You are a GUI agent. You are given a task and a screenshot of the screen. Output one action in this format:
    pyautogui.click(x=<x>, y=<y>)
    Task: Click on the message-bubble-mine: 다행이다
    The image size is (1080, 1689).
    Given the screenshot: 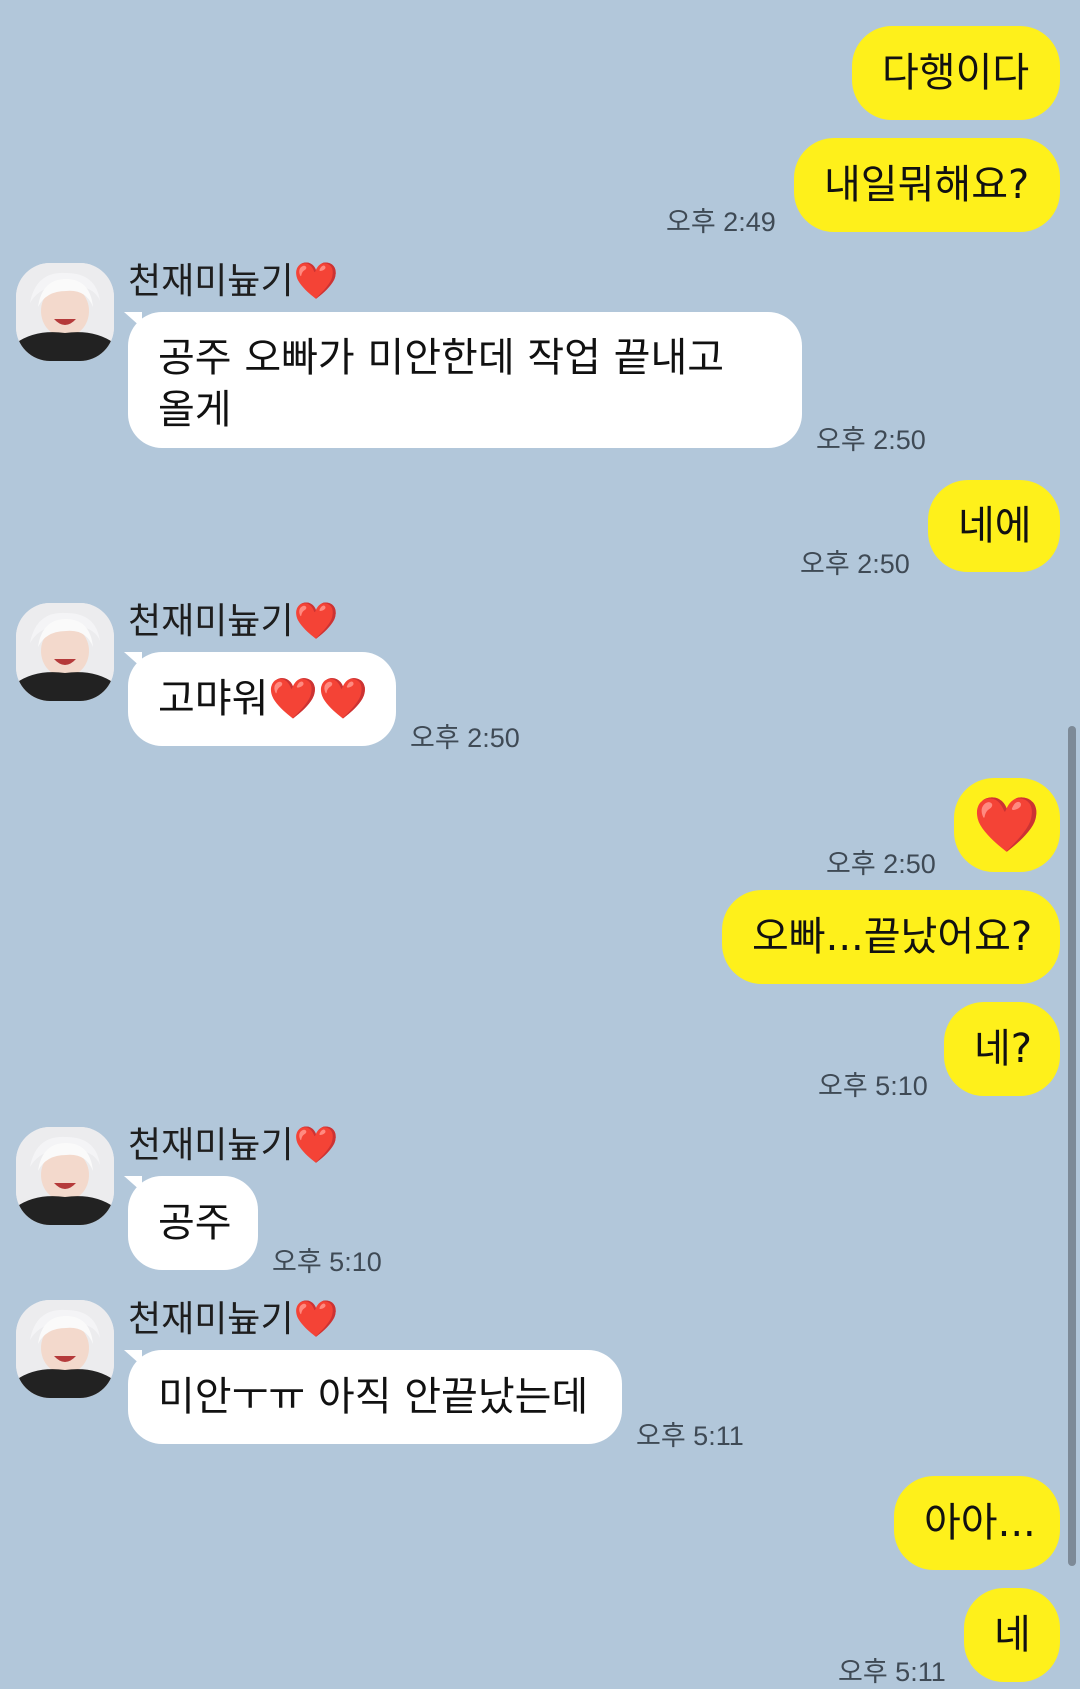 What is the action you would take?
    pyautogui.click(x=956, y=73)
    